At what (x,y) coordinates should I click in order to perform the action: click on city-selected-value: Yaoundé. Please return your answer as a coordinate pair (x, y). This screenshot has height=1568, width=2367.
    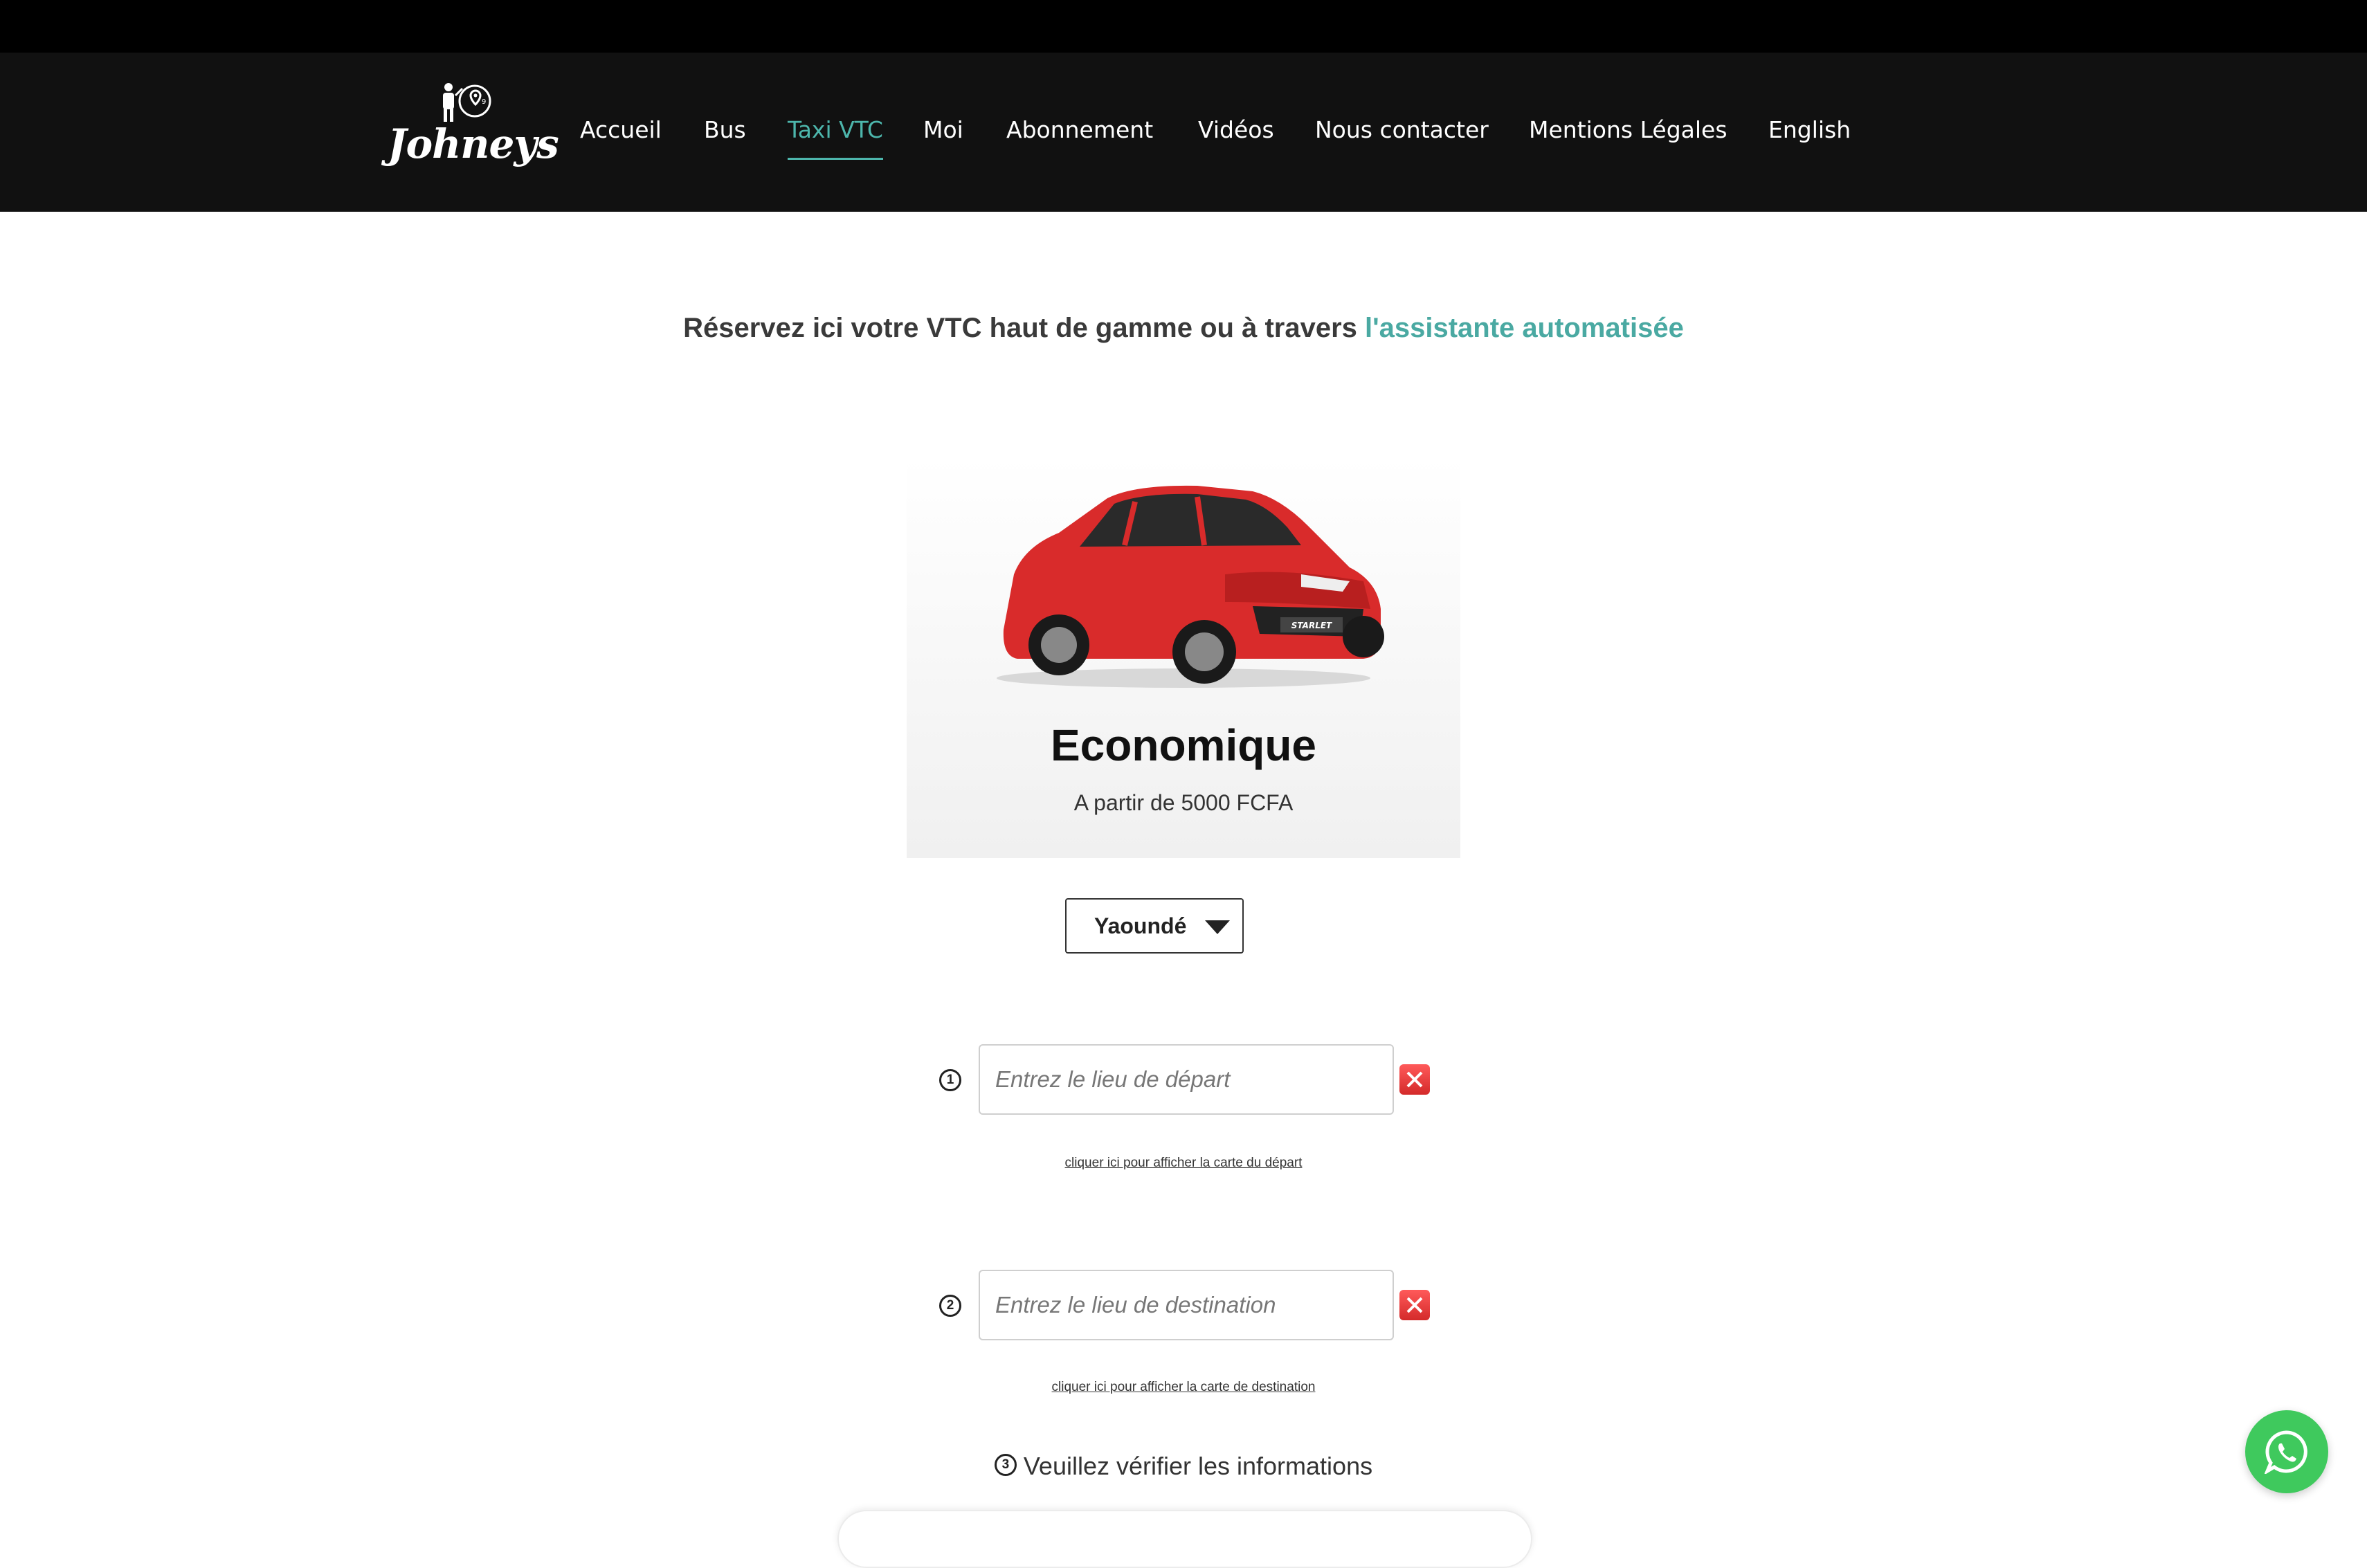
    Looking at the image, I should click on (1140, 925).